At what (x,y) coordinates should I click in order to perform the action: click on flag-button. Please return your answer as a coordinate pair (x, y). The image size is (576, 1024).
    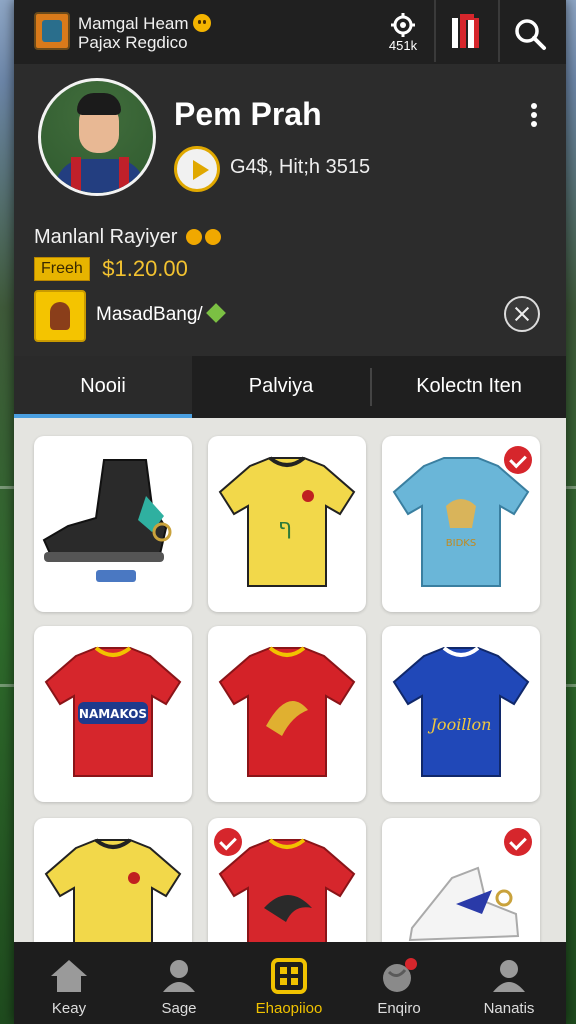
    Looking at the image, I should click on (465, 32).